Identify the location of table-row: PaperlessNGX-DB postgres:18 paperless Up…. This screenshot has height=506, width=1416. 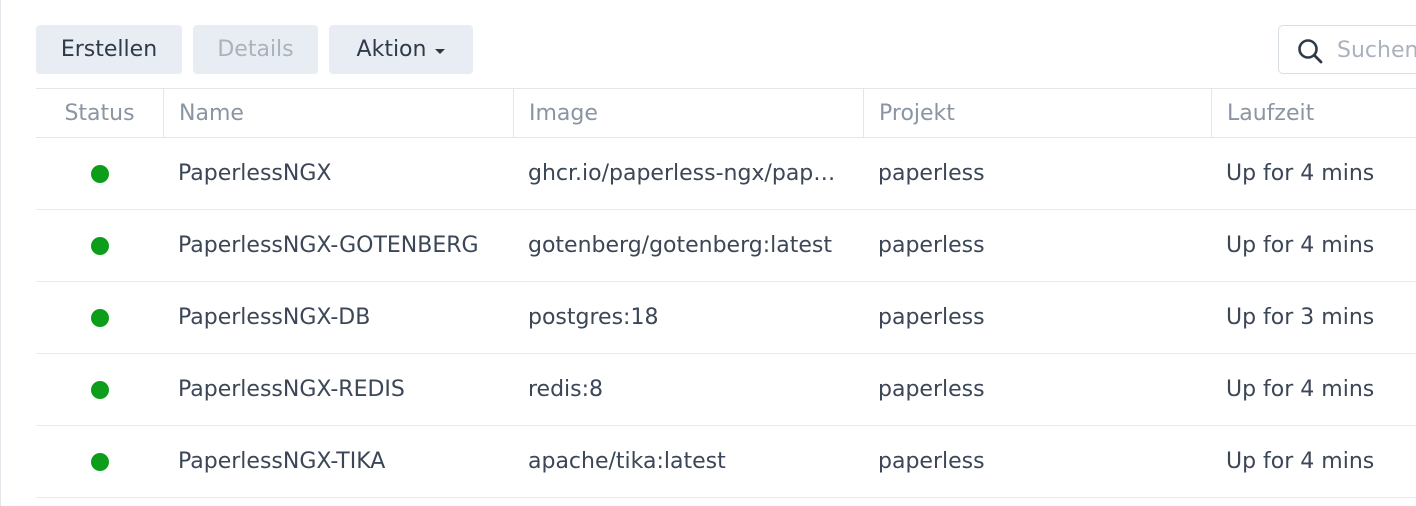
(726, 318).